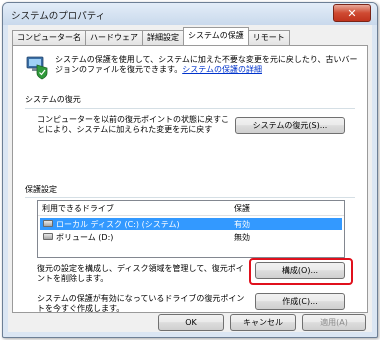  Describe the element at coordinates (58, 16) in the screenshot. I see `window-title: システムのプロパティ` at that location.